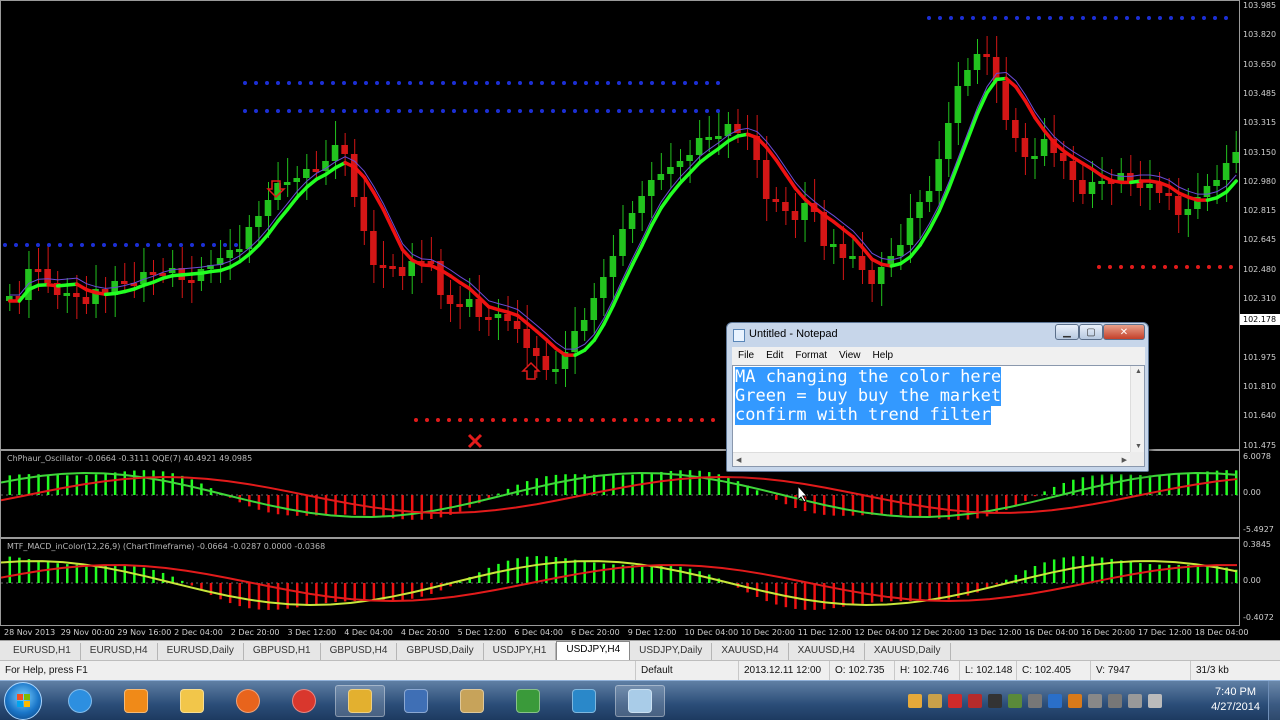 The image size is (1280, 720). I want to click on symbol-tab: USDJPY,Daily, so click(671, 651).